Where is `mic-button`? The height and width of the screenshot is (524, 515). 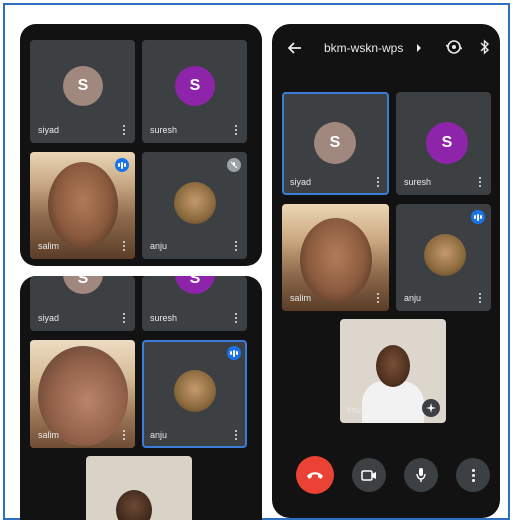
mic-button is located at coordinates (421, 475).